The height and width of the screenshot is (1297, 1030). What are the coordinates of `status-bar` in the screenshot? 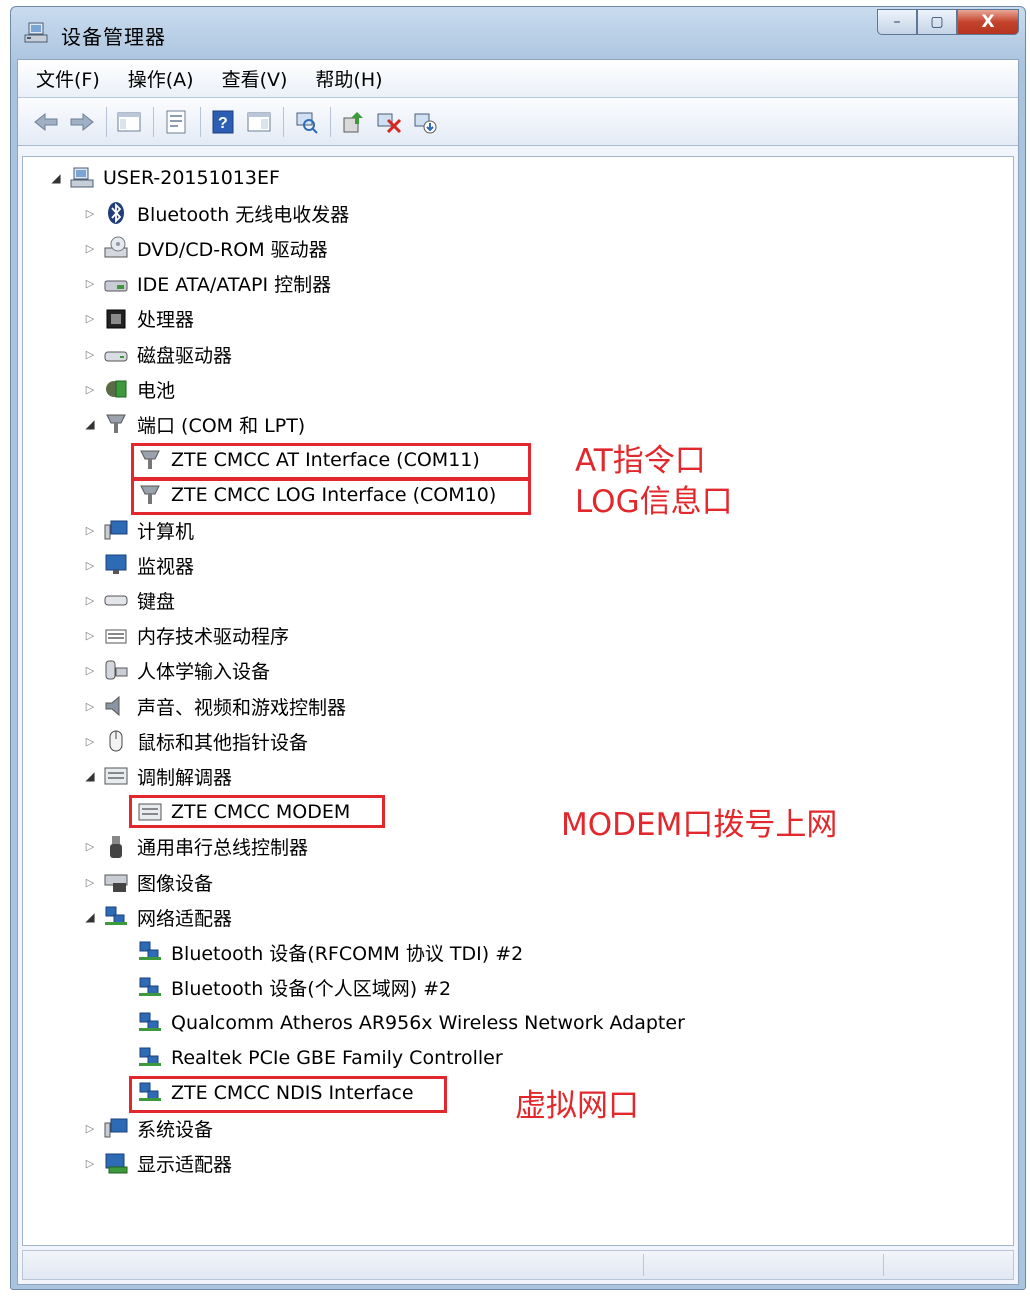 It's located at (518, 1265).